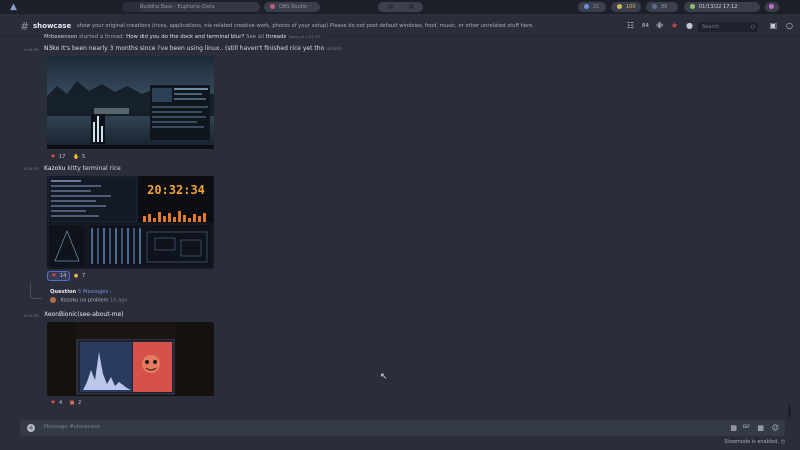  What do you see at coordinates (276, 37) in the screenshot?
I see `threads-link: threads` at bounding box center [276, 37].